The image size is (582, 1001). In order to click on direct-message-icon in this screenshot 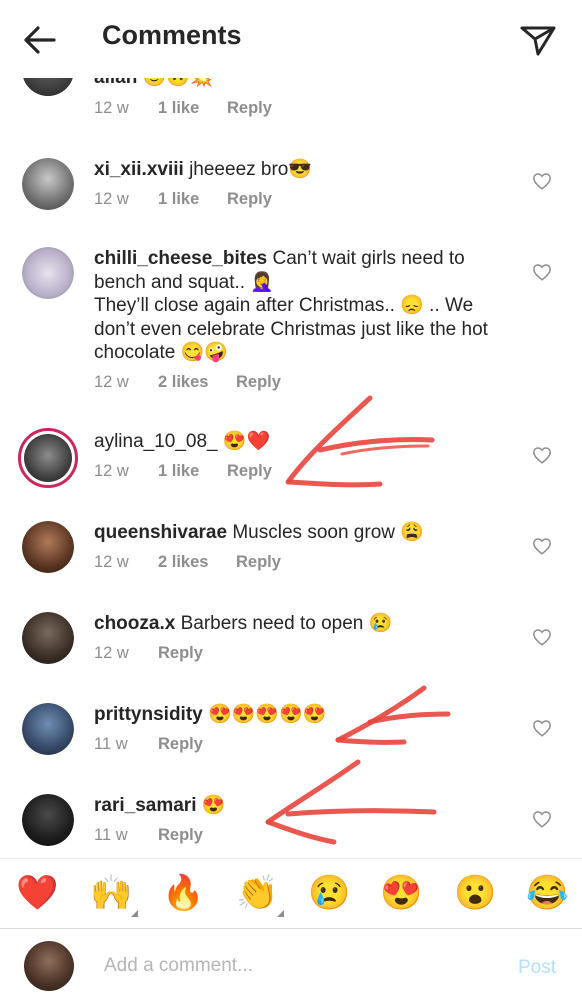, I will do `click(538, 40)`.